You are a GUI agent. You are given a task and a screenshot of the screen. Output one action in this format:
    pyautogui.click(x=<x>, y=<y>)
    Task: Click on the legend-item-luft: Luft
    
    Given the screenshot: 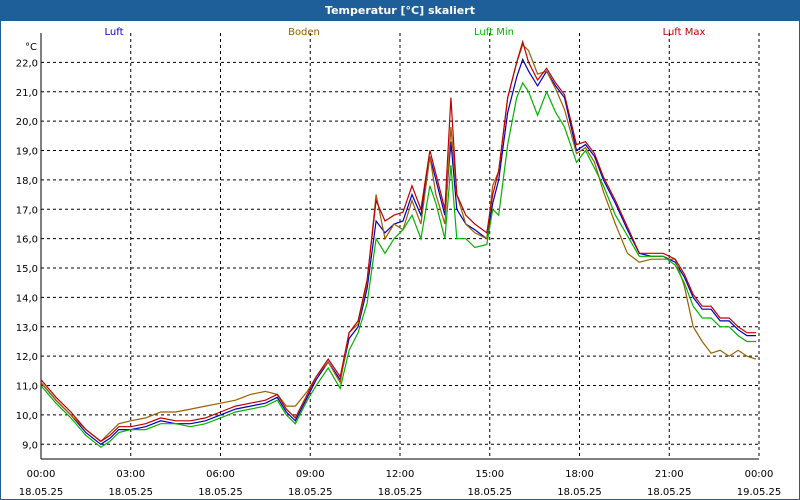 What is the action you would take?
    pyautogui.click(x=114, y=32)
    